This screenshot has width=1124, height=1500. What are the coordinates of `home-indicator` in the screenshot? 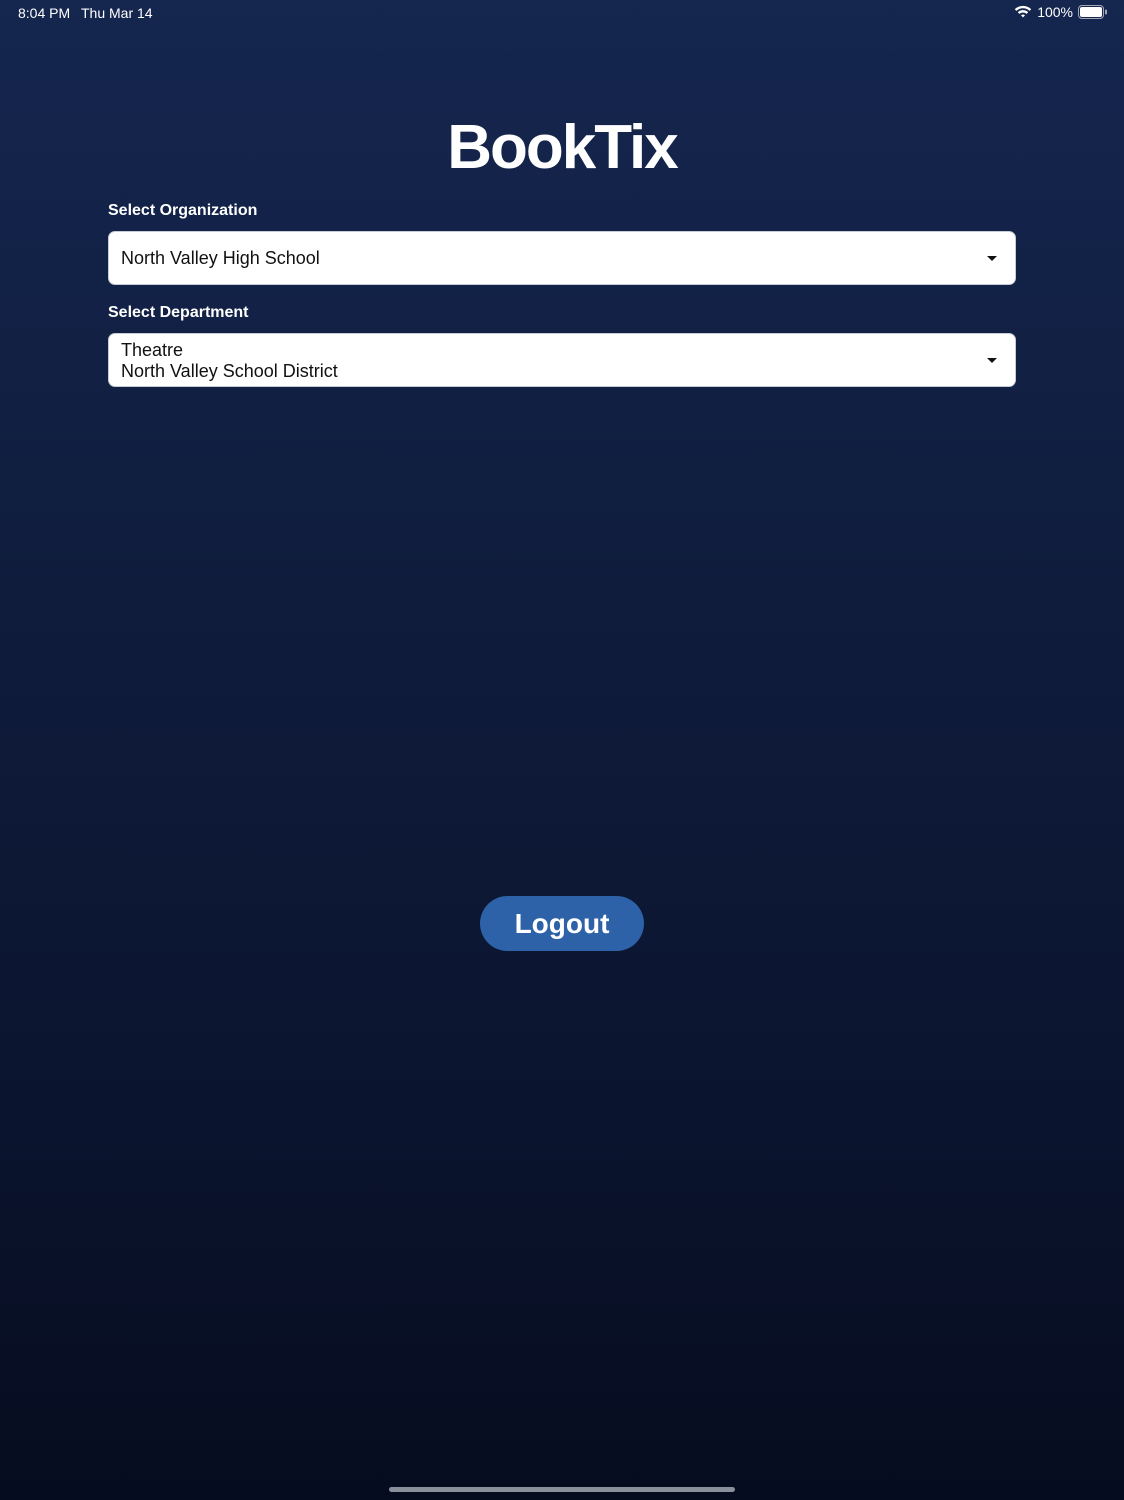 It's located at (562, 1489).